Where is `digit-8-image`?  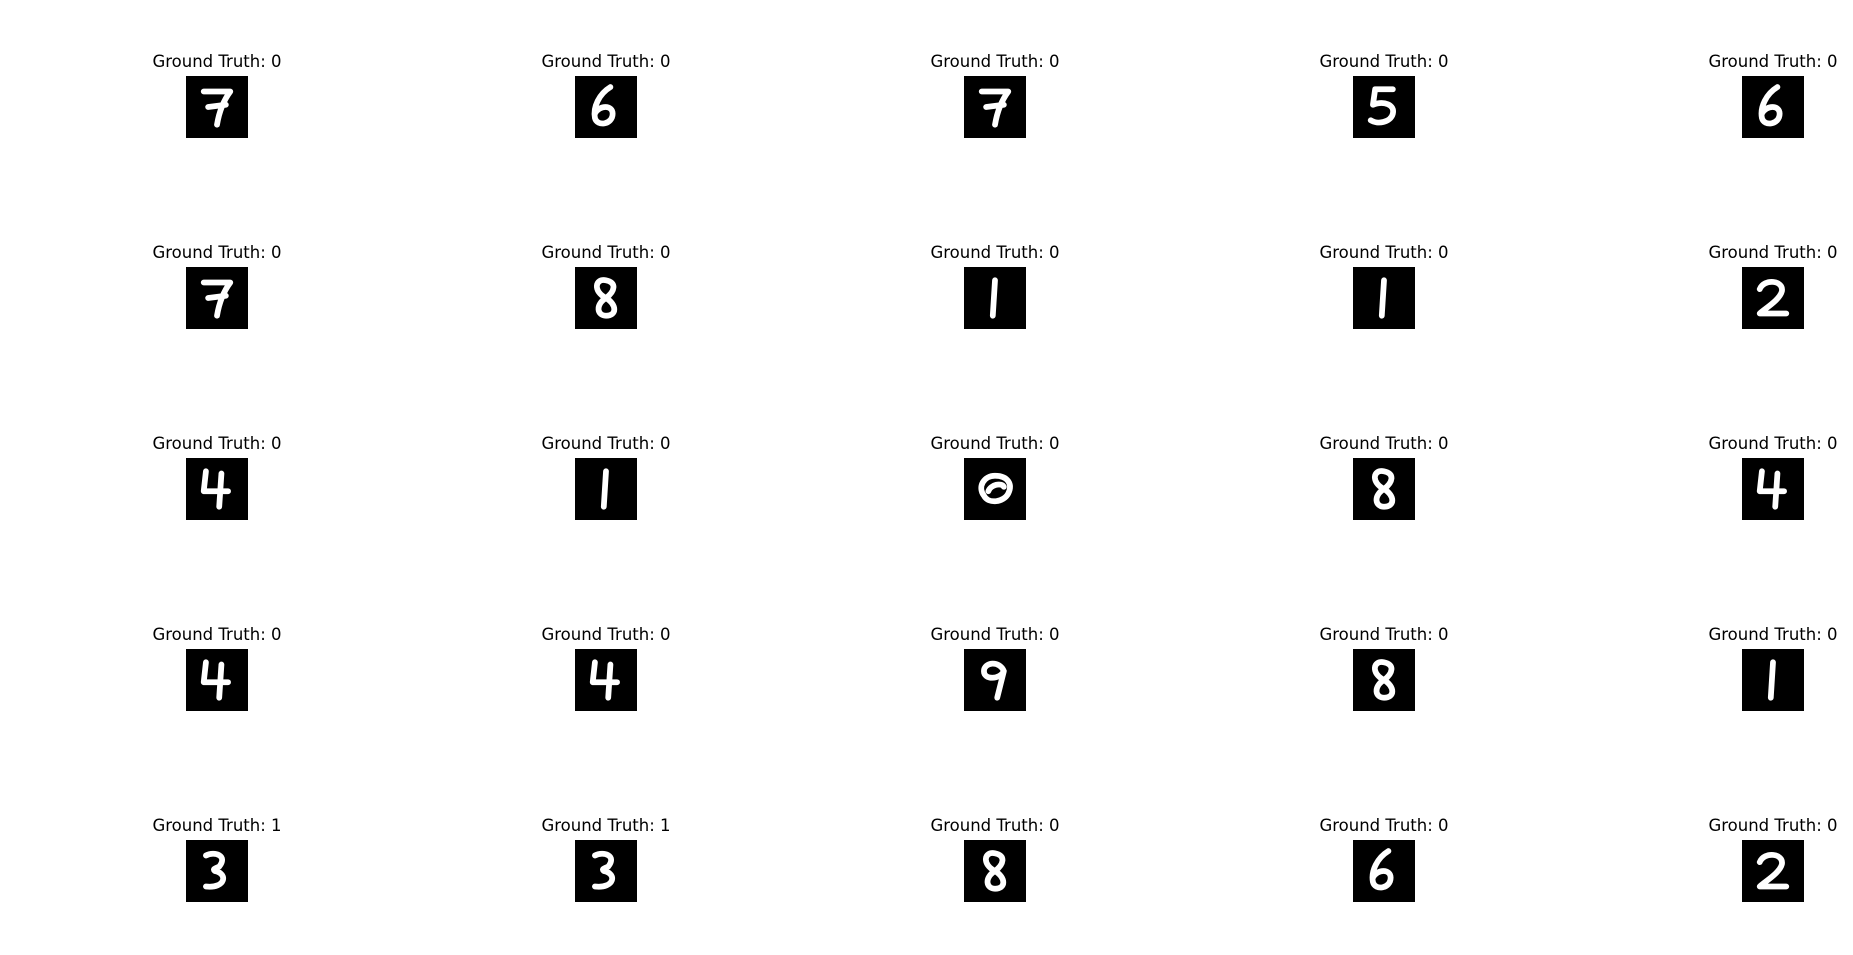
digit-8-image is located at coordinates (995, 871).